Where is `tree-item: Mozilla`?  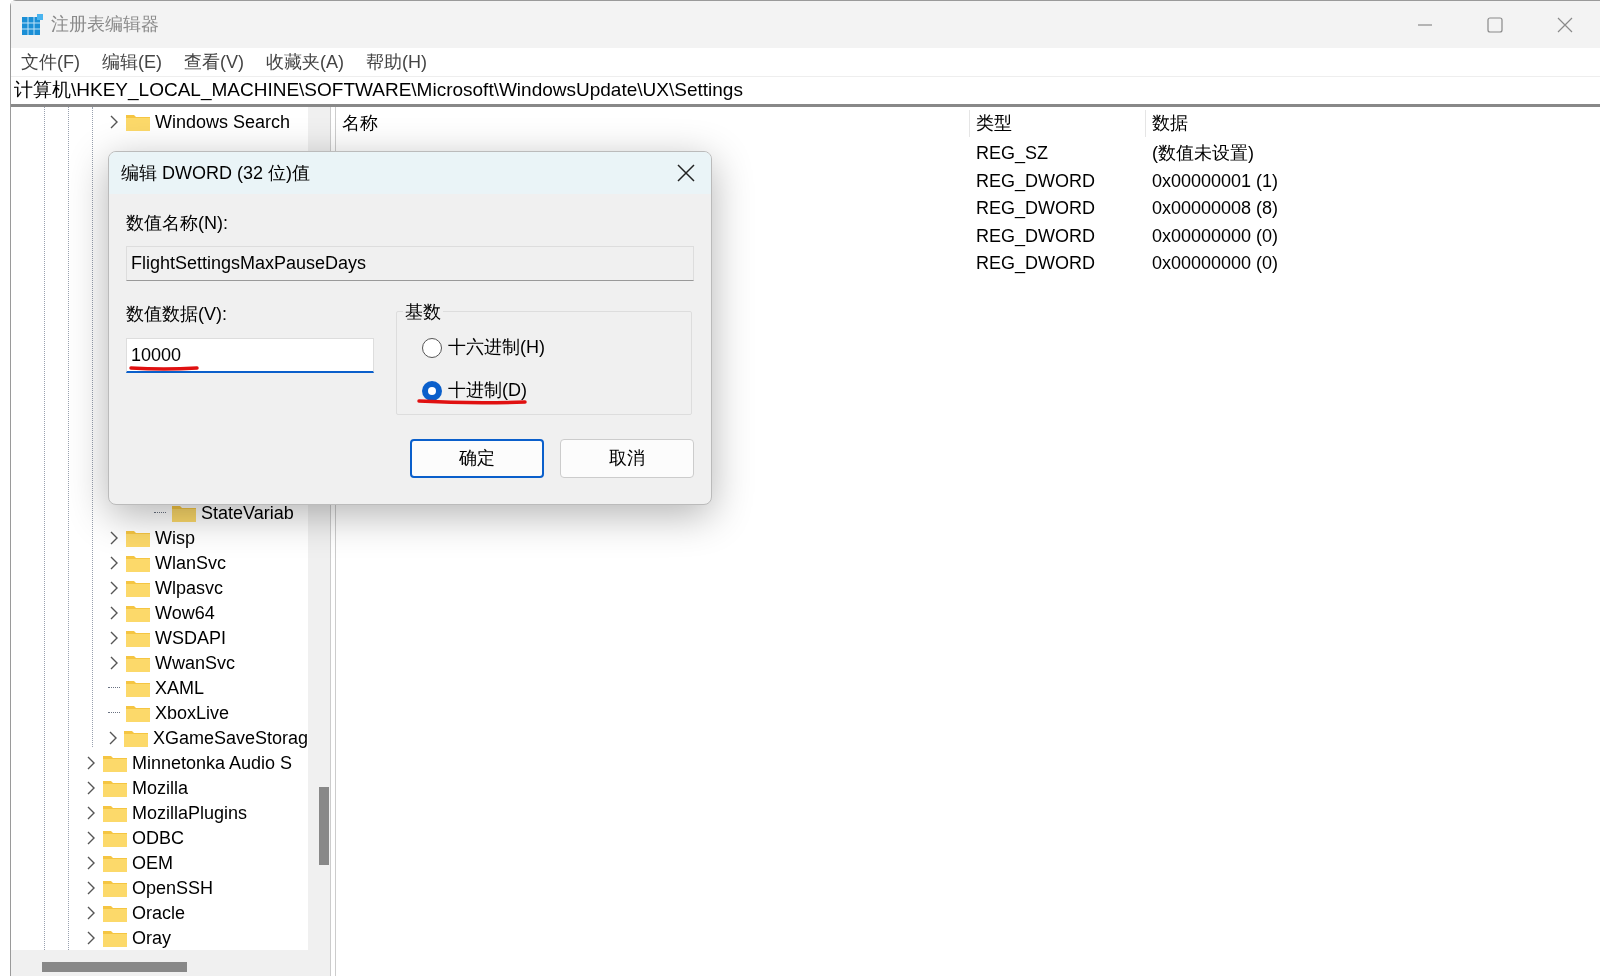
tree-item: Mozilla is located at coordinates (160, 787).